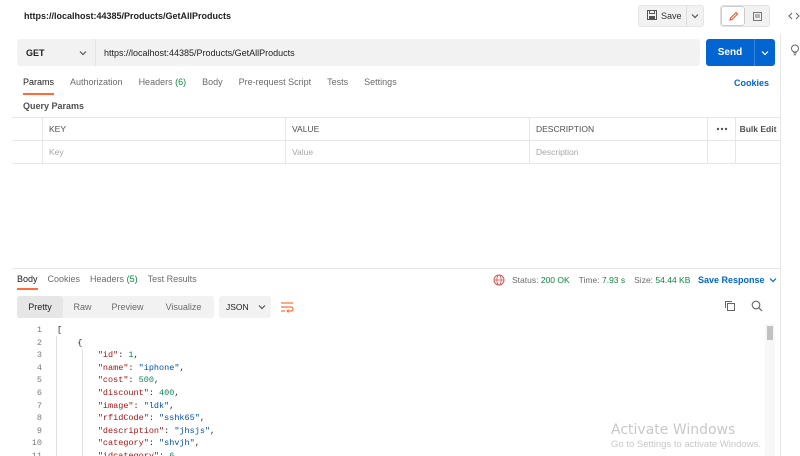 Image resolution: width=800 pixels, height=456 pixels. I want to click on format-label: JSON, so click(237, 307).